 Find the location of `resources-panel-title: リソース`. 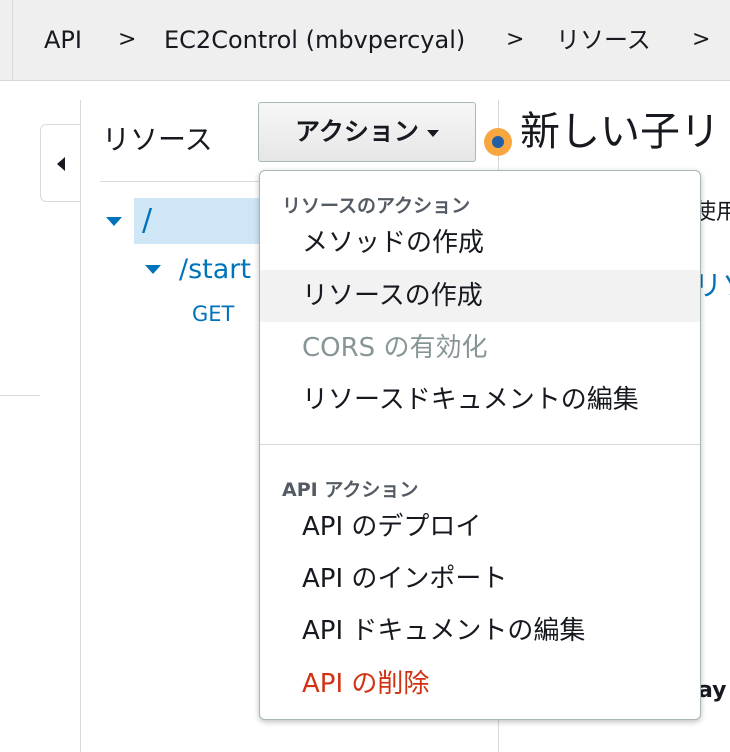

resources-panel-title: リソース is located at coordinates (157, 139).